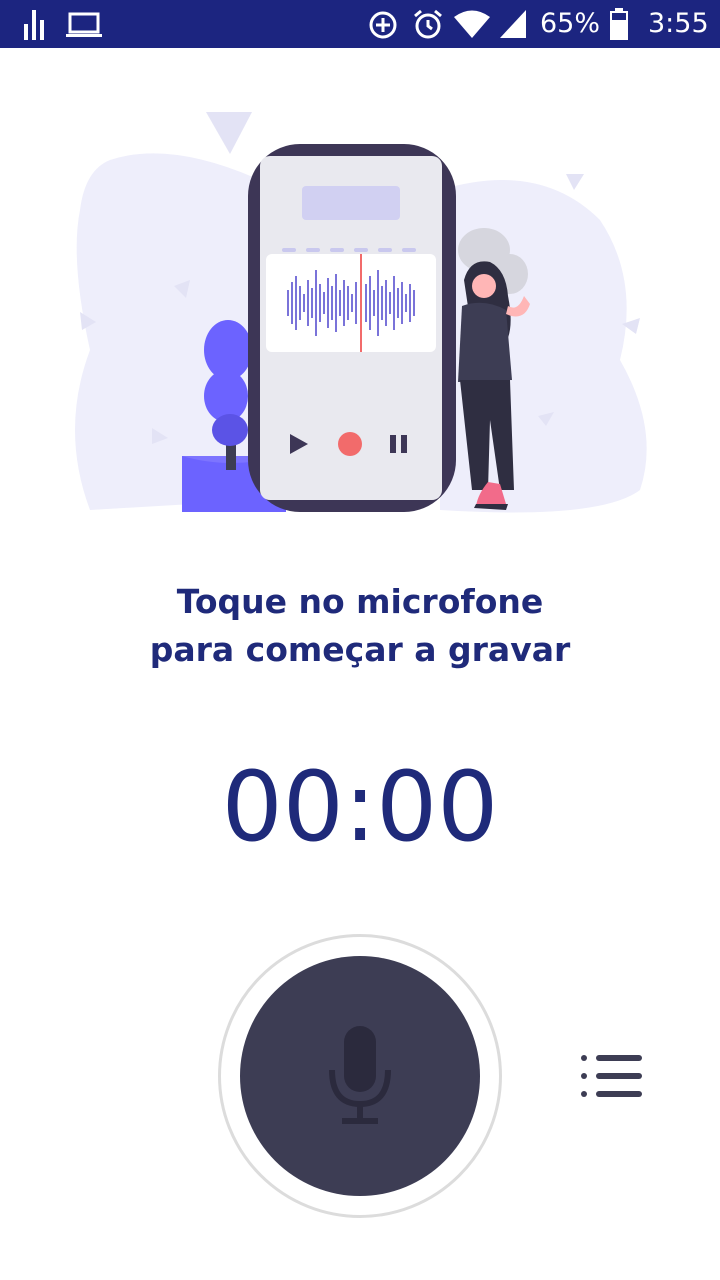  I want to click on recordings-list-button, so click(611, 1076).